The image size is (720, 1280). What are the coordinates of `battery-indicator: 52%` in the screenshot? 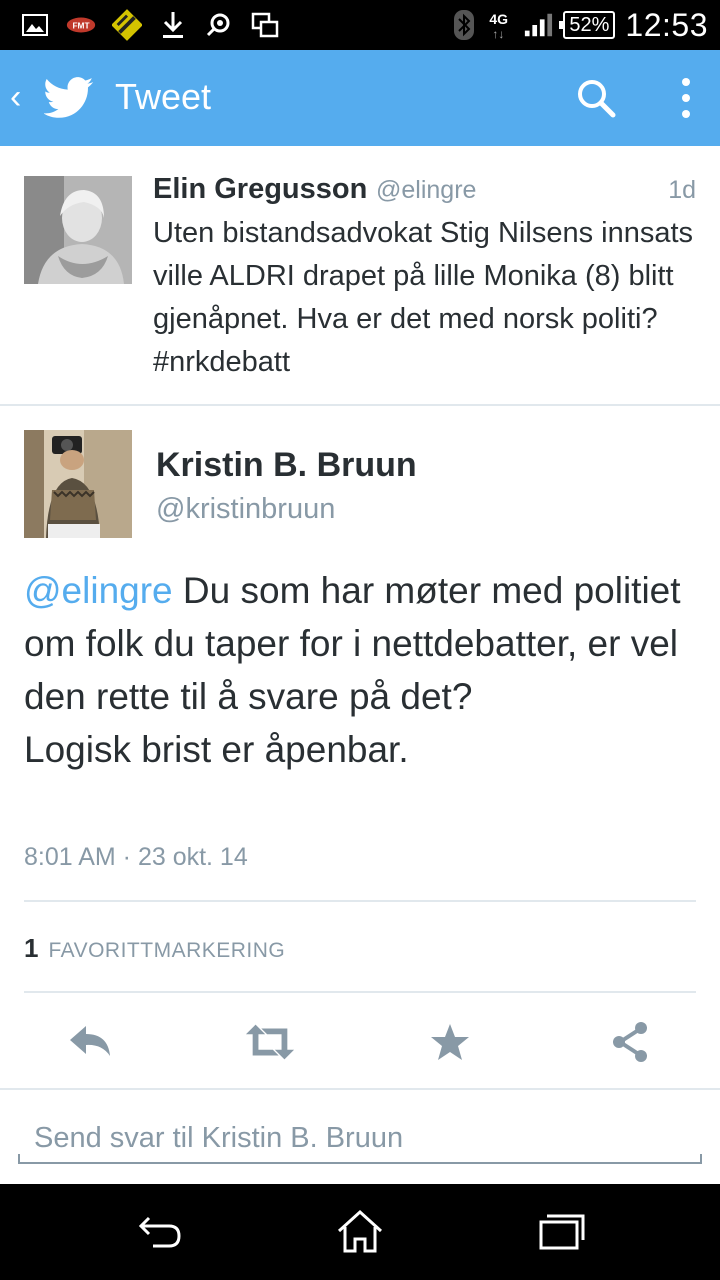 It's located at (587, 25).